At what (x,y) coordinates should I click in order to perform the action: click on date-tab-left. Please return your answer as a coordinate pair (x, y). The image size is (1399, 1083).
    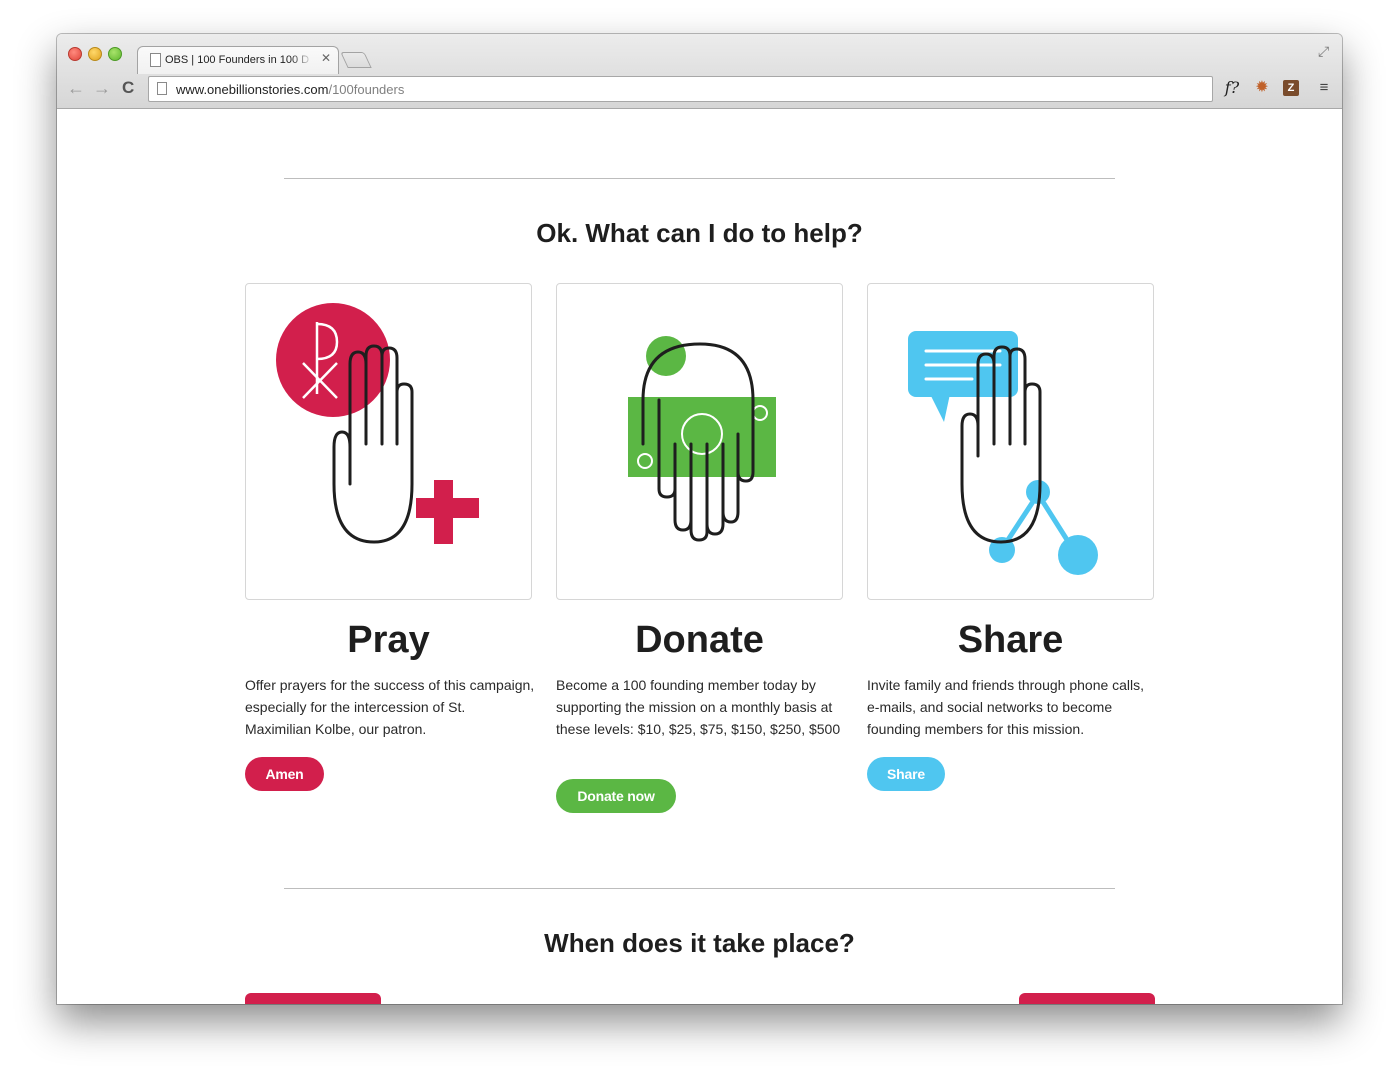
    Looking at the image, I should click on (313, 998).